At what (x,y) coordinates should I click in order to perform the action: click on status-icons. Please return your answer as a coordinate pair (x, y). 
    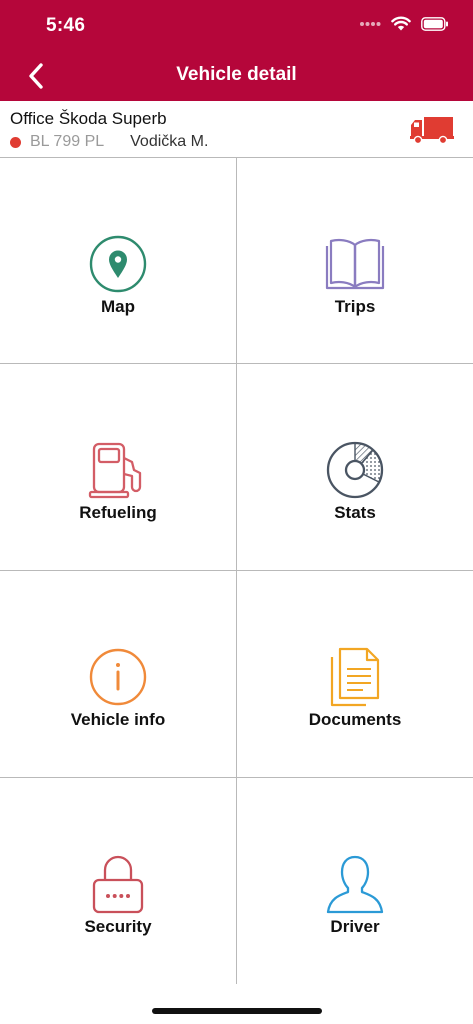
    Looking at the image, I should click on (404, 23).